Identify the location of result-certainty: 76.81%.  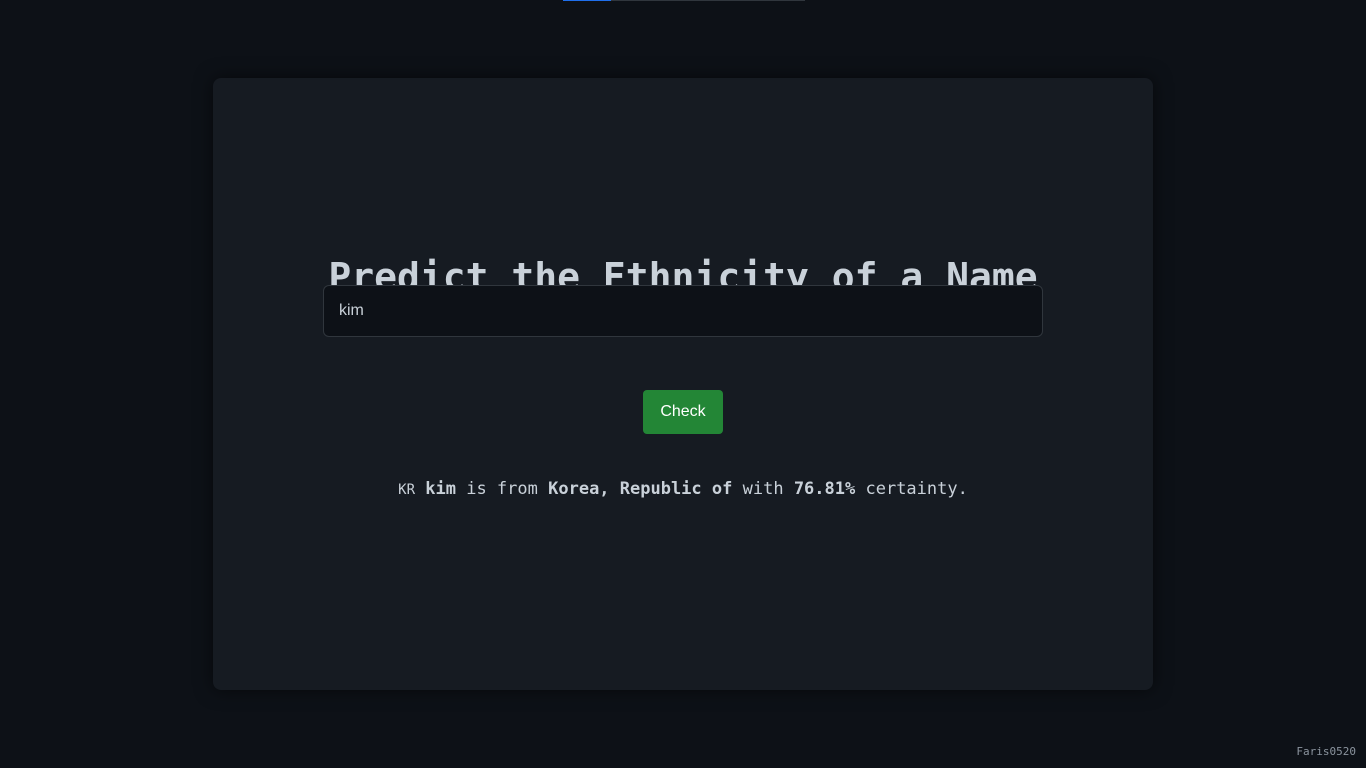
(824, 489).